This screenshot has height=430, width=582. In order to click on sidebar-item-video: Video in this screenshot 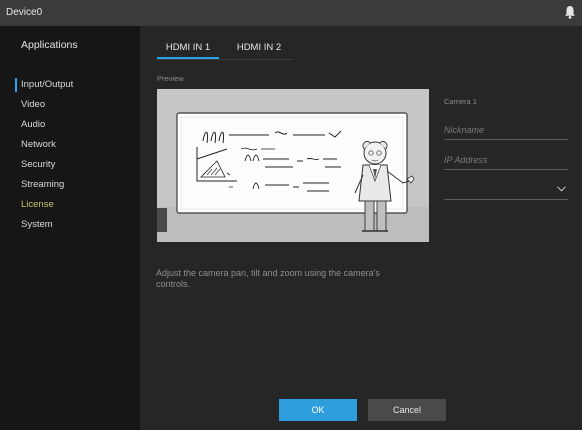, I will do `click(33, 105)`.